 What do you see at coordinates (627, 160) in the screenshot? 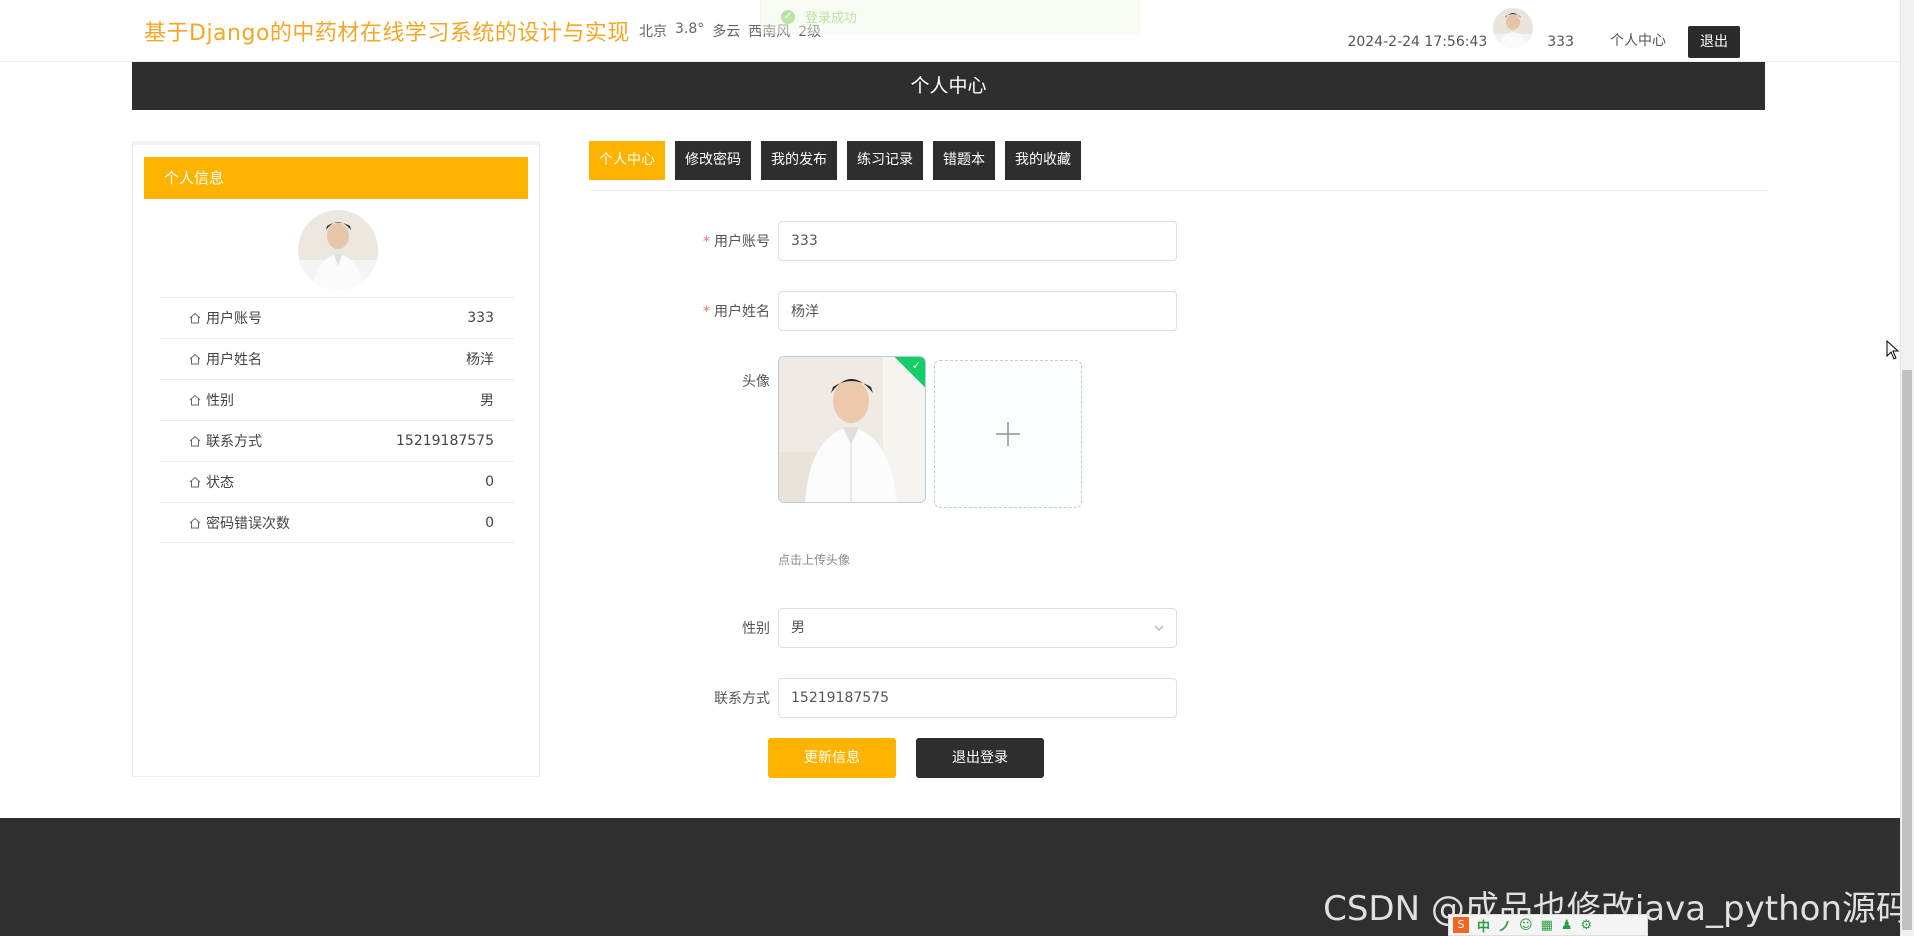
I see `tab-personal-center: 个人中心` at bounding box center [627, 160].